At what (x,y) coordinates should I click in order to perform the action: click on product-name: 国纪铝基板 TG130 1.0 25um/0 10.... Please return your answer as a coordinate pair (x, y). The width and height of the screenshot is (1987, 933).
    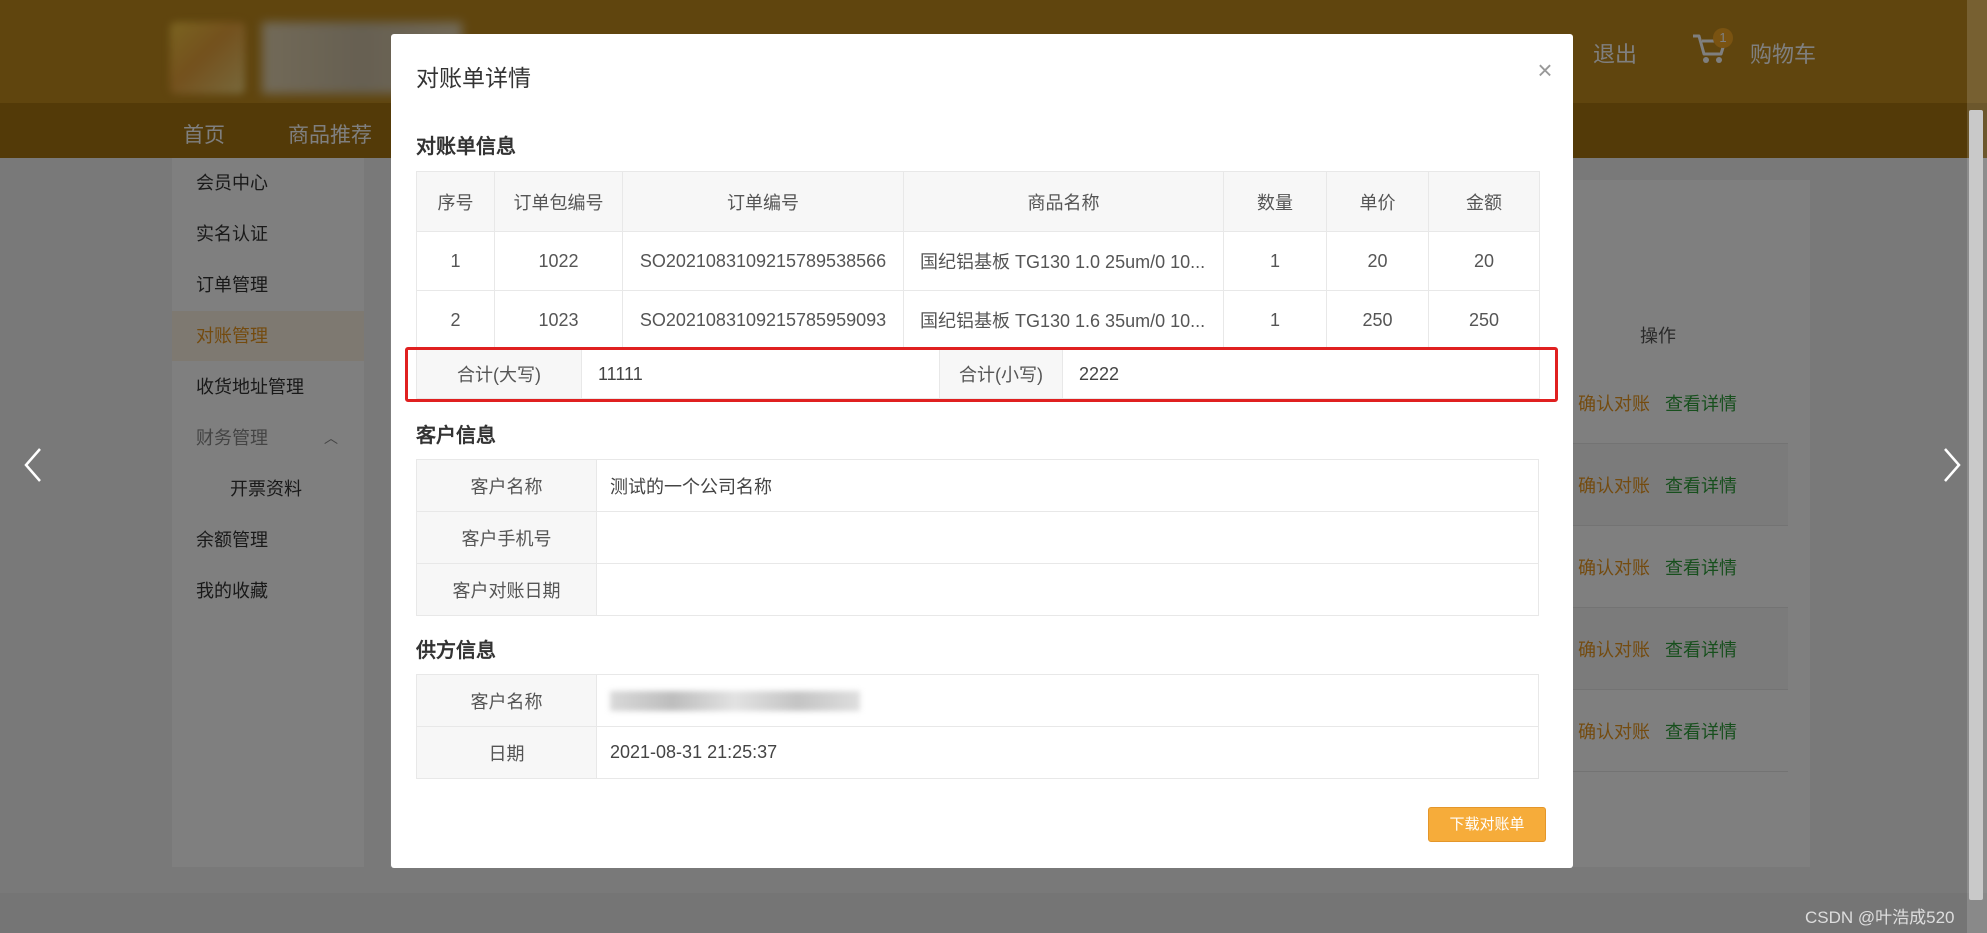
    Looking at the image, I should click on (1063, 261).